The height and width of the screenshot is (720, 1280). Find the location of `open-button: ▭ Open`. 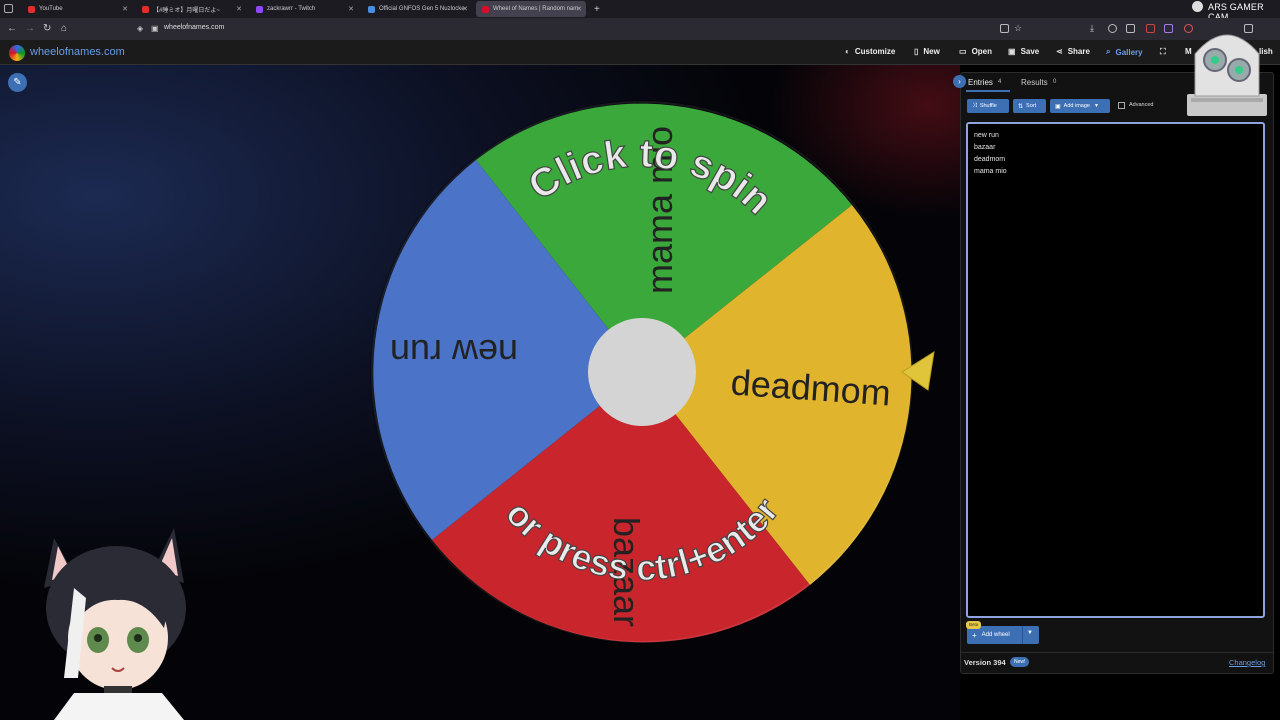

open-button: ▭ Open is located at coordinates (975, 51).